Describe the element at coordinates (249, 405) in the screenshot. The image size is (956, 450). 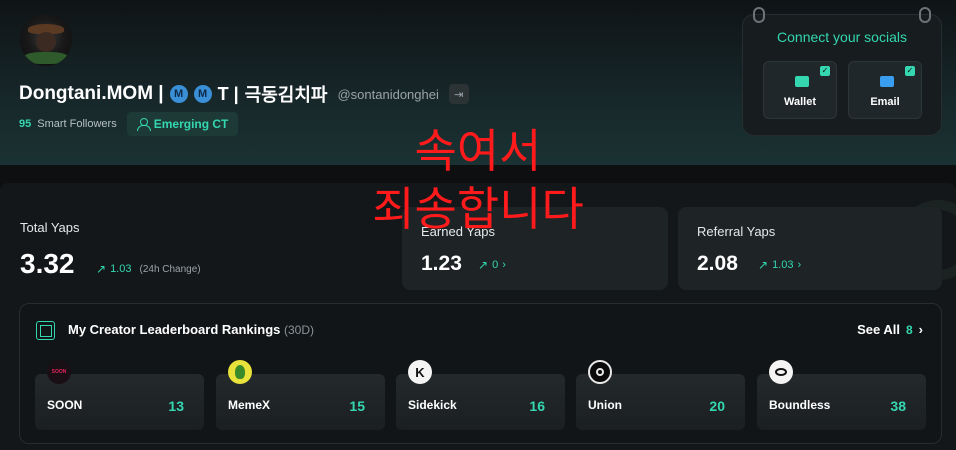
I see `project-name: MemeX` at that location.